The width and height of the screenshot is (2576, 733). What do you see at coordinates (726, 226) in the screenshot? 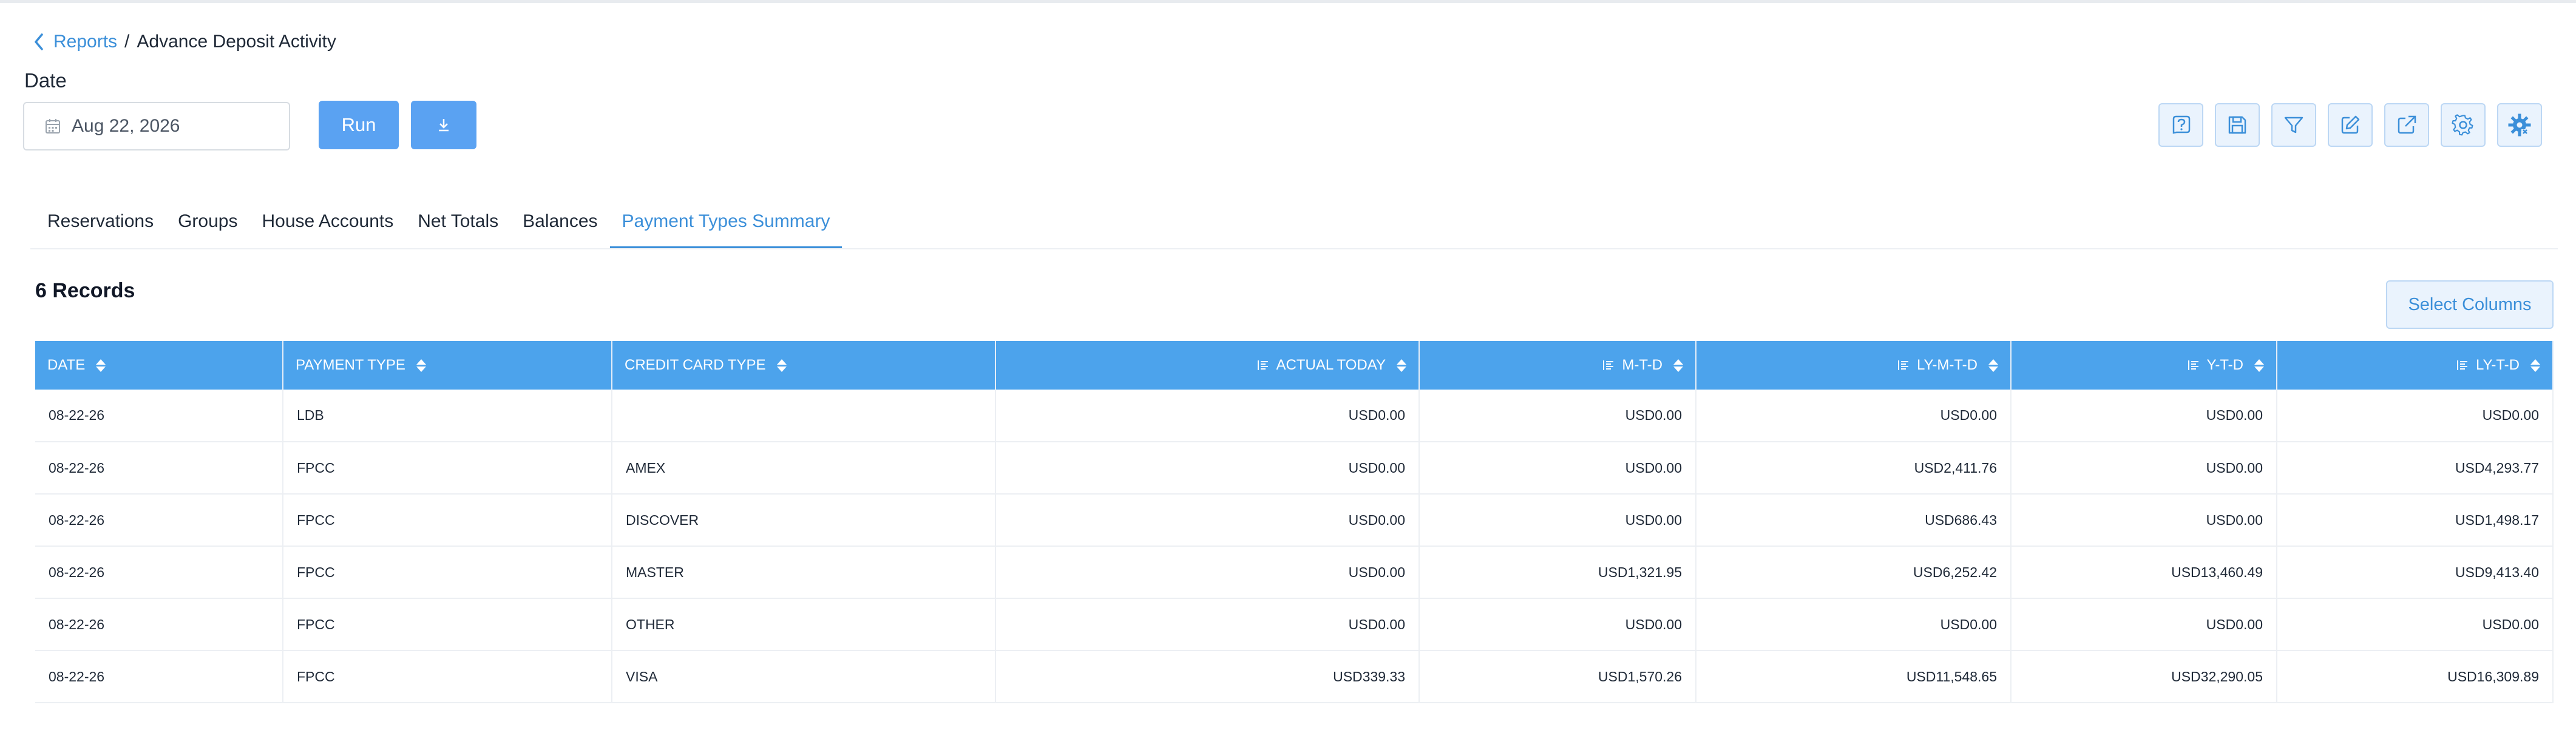
I see `tab-payment-types-summary: Payment Types Summary` at bounding box center [726, 226].